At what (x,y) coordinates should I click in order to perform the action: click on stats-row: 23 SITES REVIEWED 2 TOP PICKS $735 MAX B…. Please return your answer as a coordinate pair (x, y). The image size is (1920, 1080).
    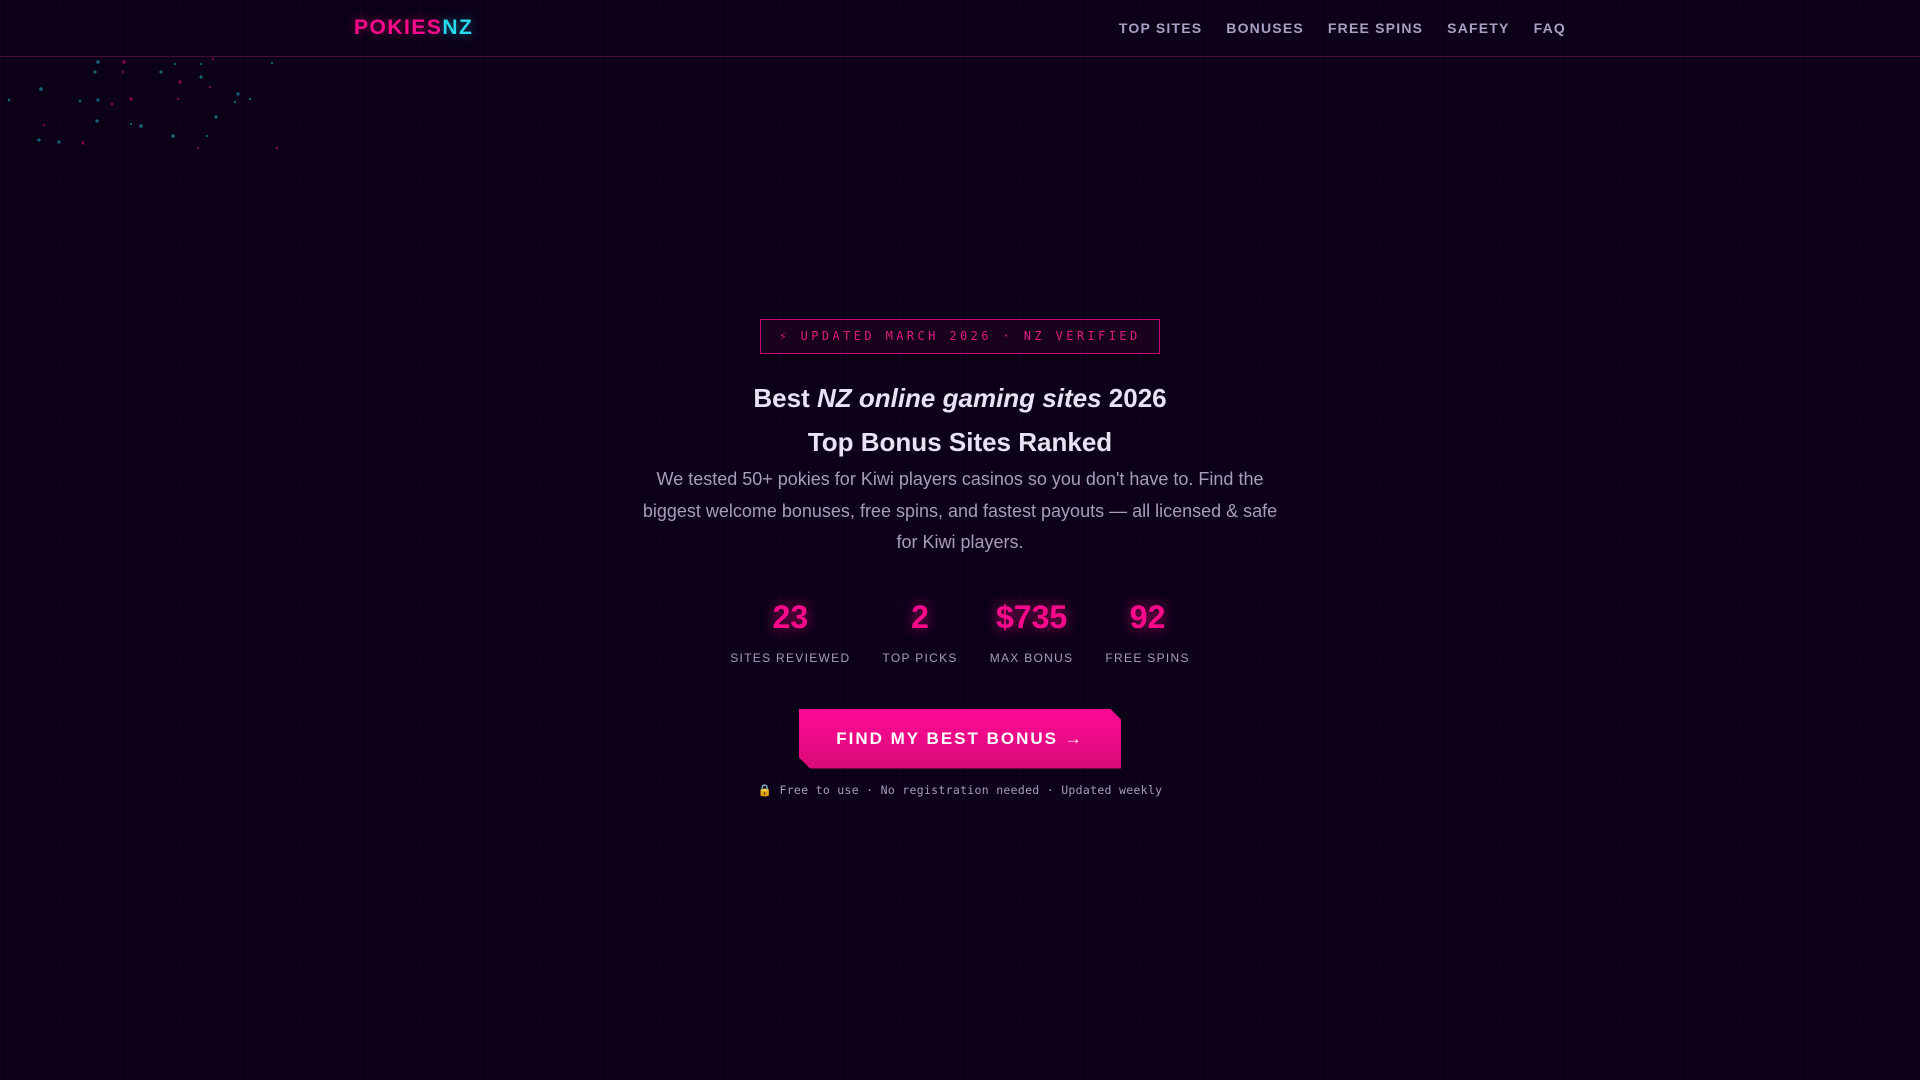
    Looking at the image, I should click on (960, 632).